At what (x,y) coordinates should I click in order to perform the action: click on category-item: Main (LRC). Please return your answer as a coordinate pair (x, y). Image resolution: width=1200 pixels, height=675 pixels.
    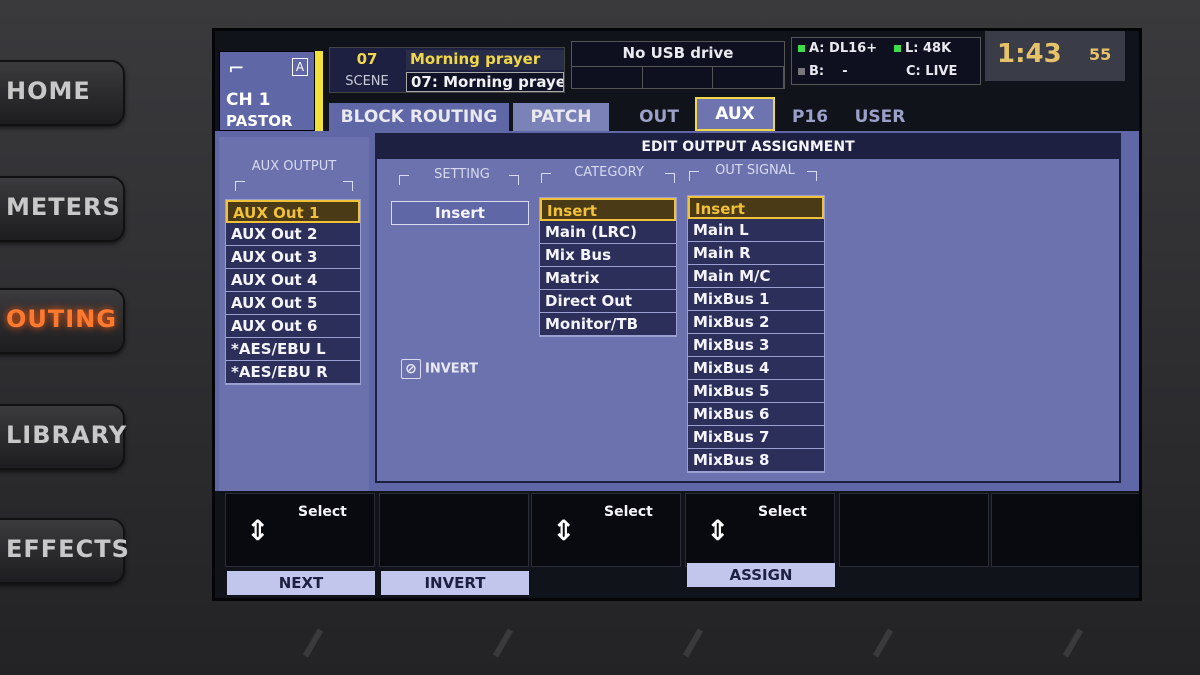
    Looking at the image, I should click on (608, 232).